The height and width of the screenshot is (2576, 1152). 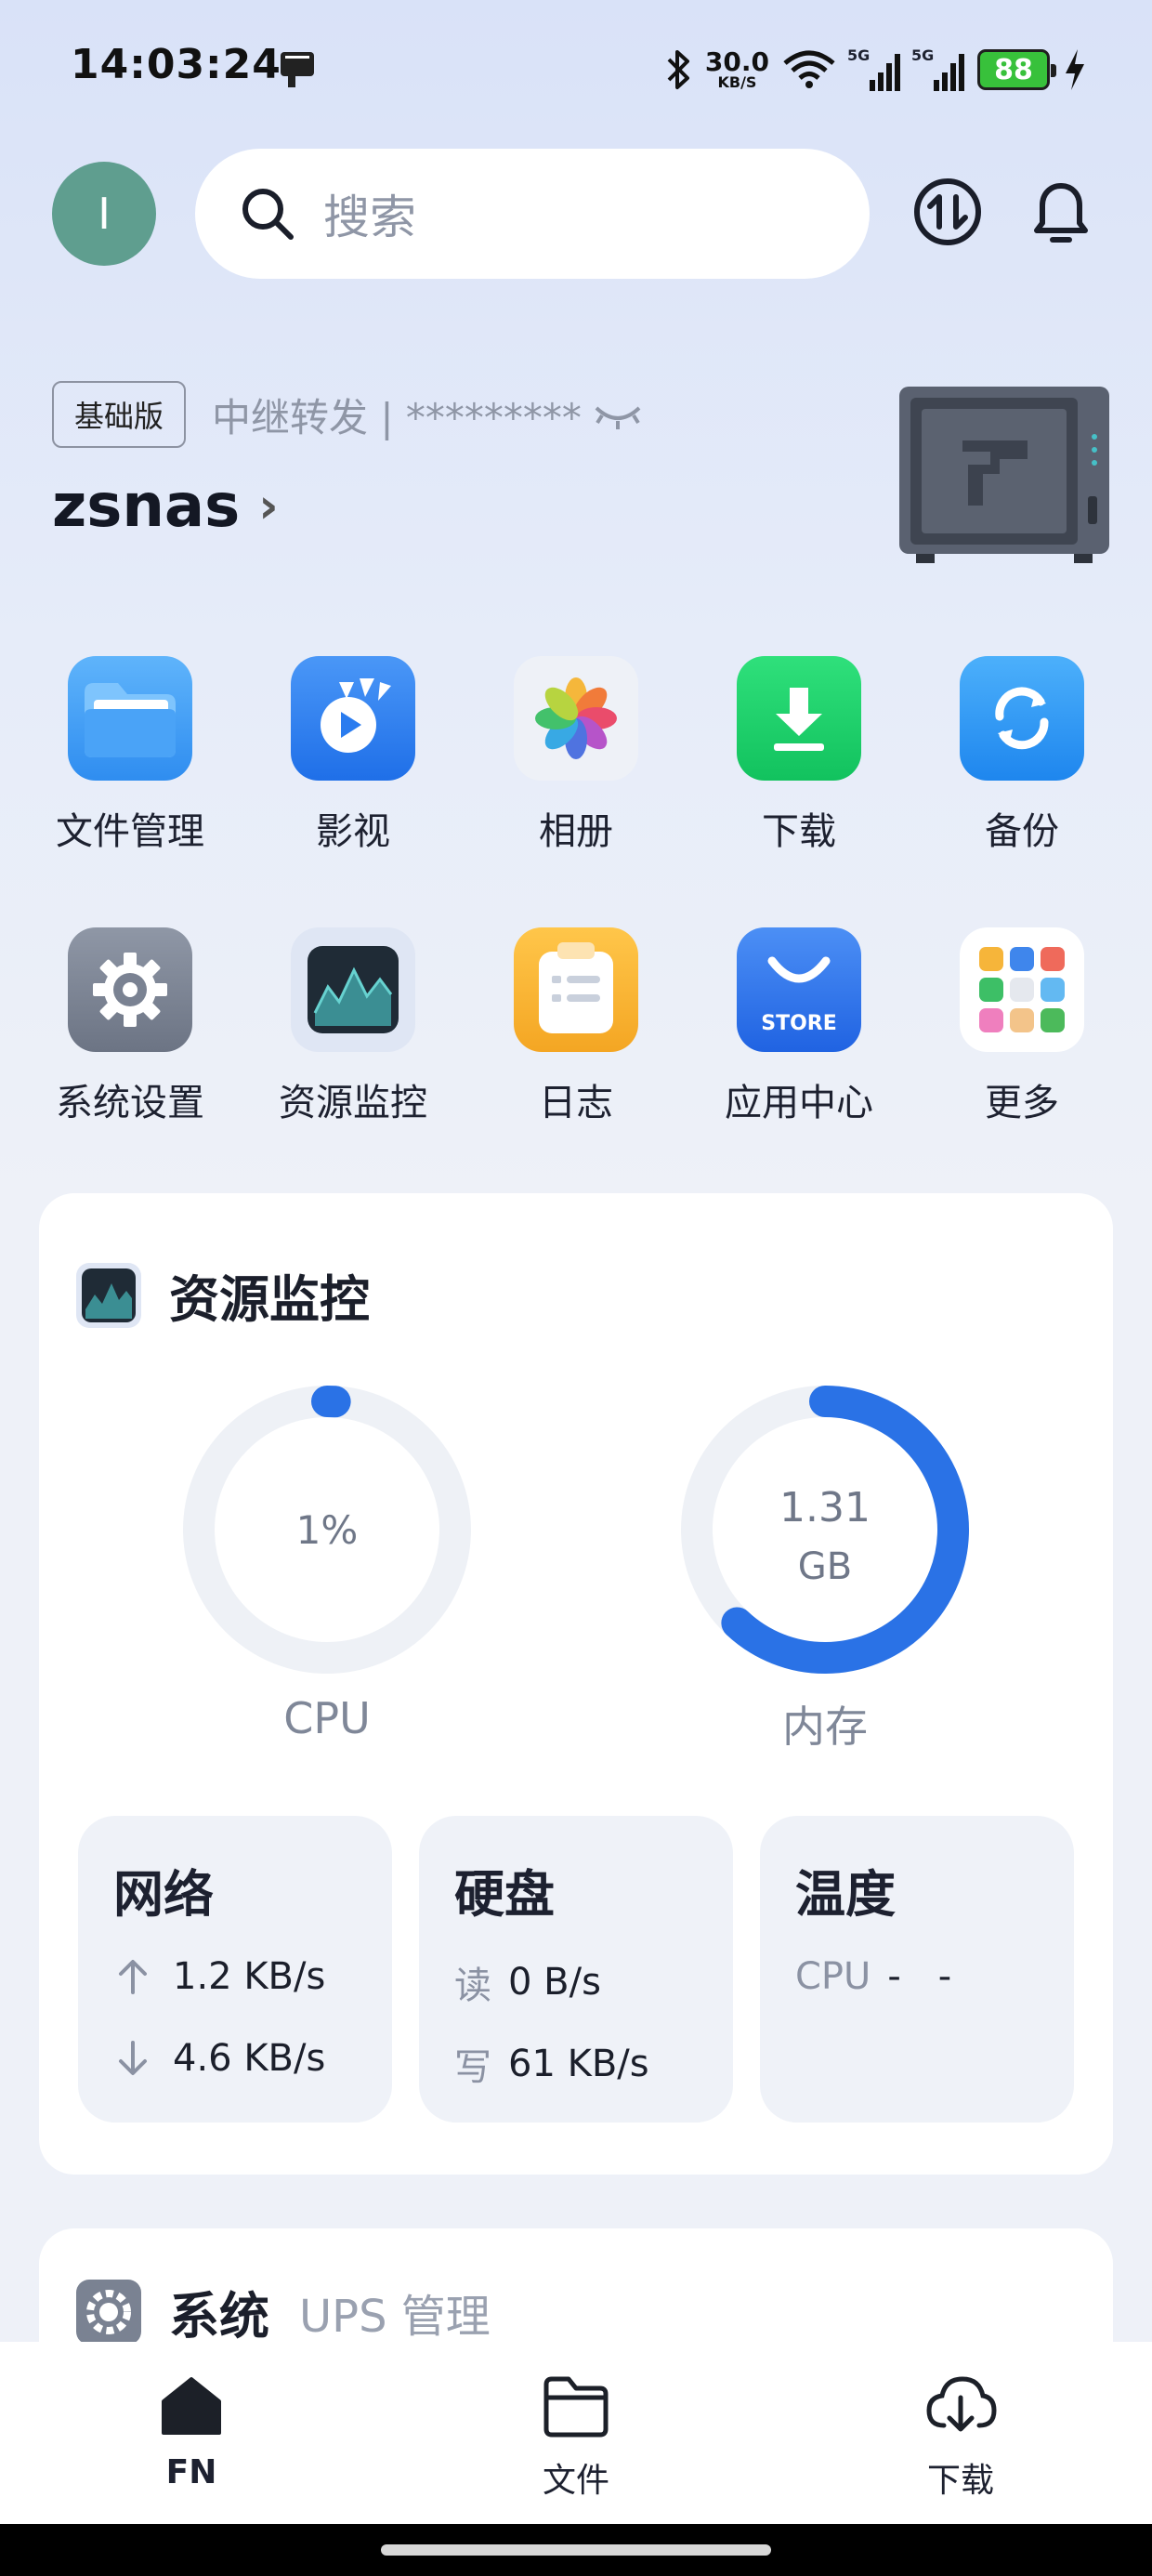 What do you see at coordinates (133, 1977) in the screenshot?
I see `arrow-up-icon` at bounding box center [133, 1977].